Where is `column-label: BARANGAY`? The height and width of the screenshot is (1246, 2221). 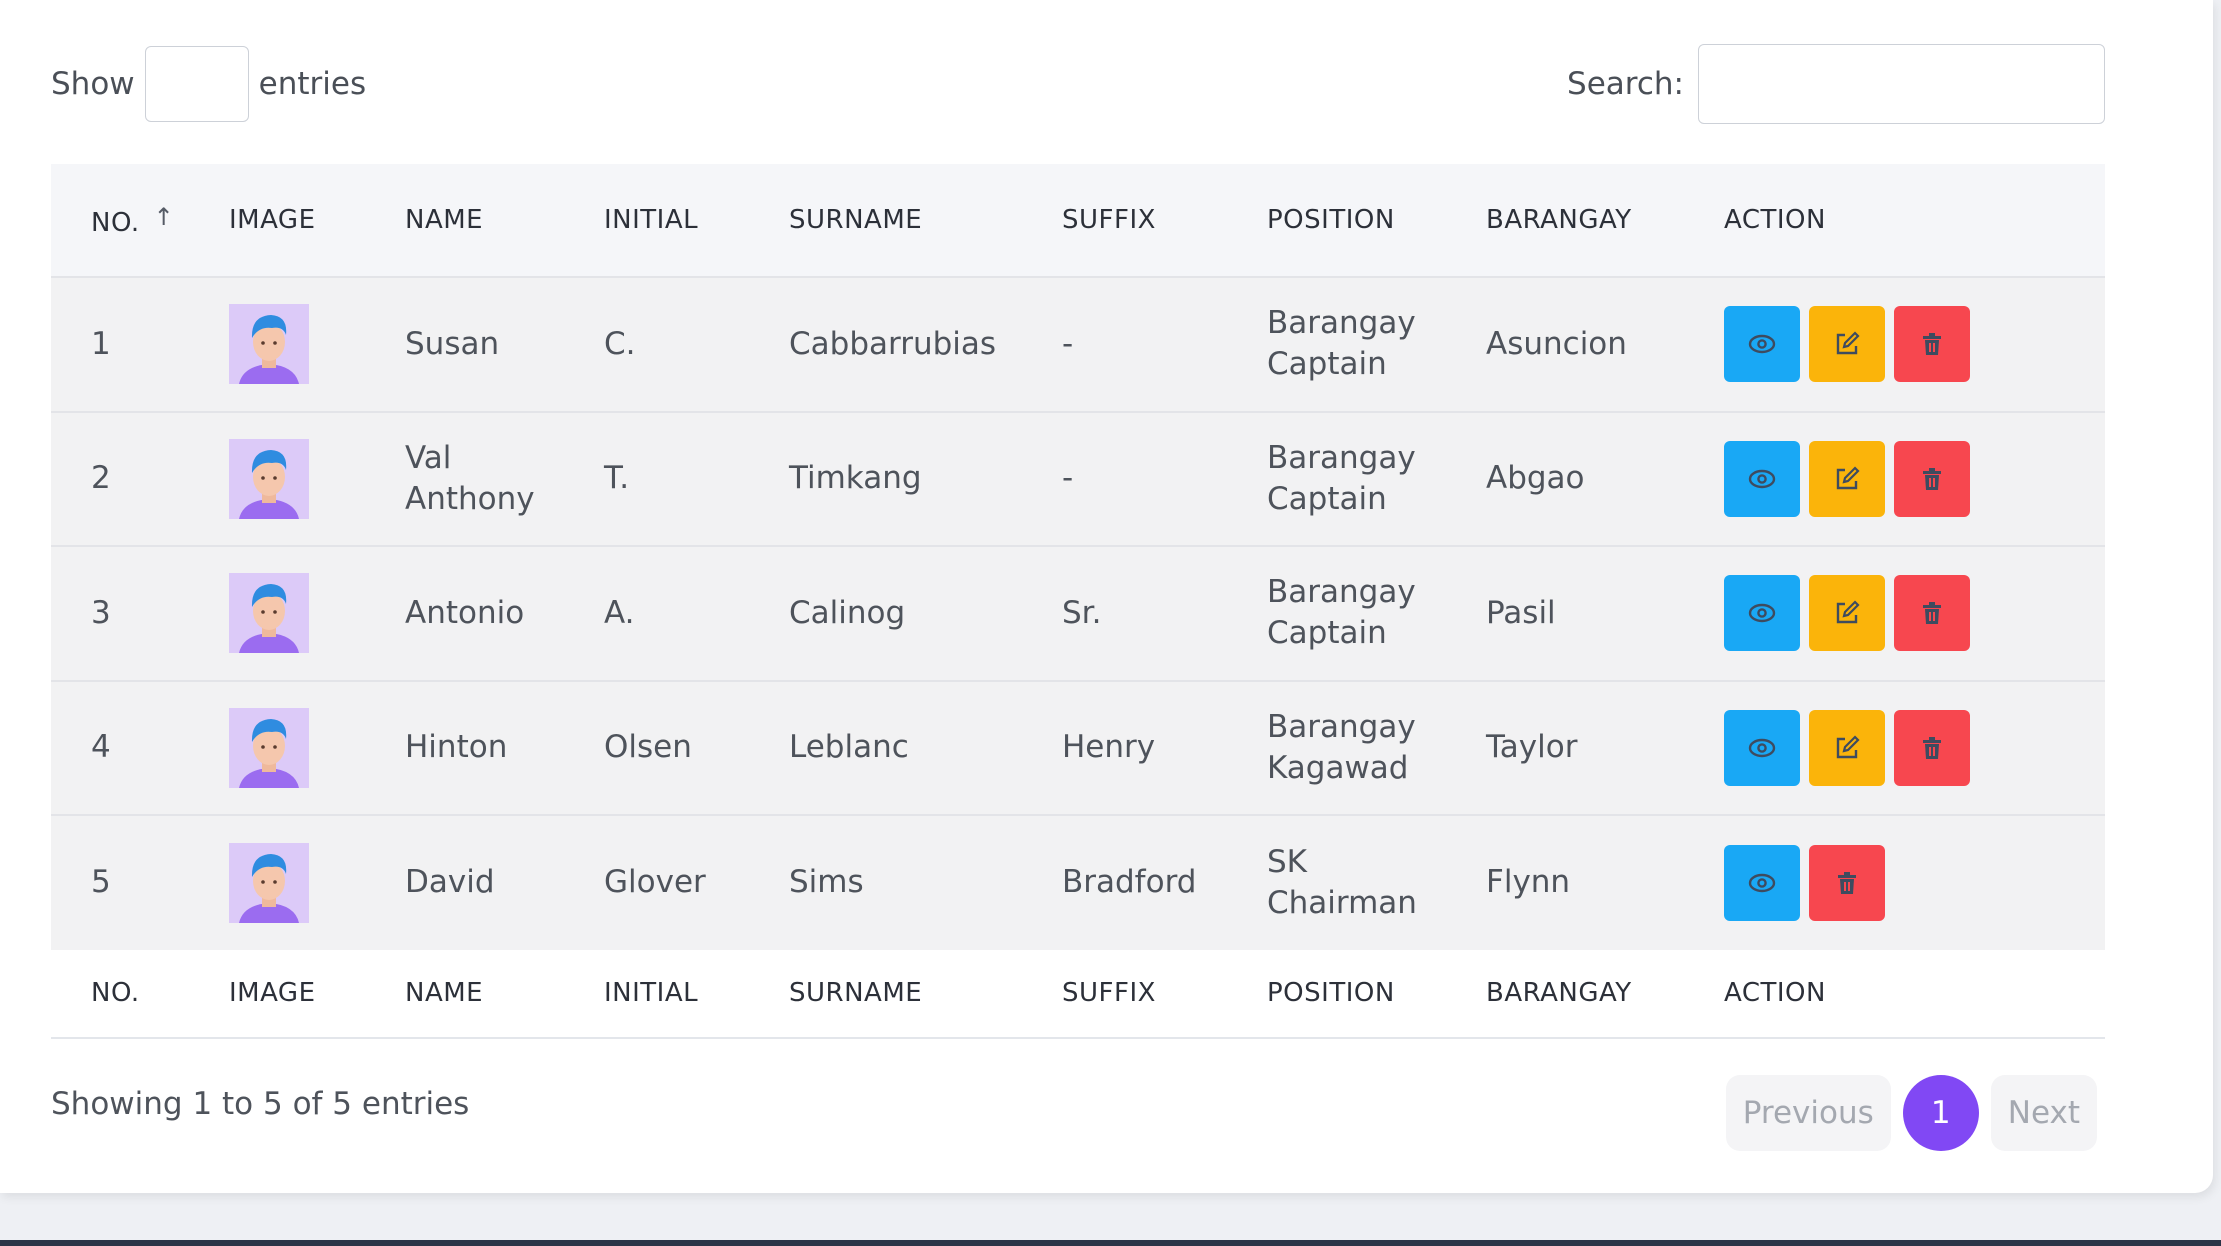
column-label: BARANGAY is located at coordinates (1559, 993).